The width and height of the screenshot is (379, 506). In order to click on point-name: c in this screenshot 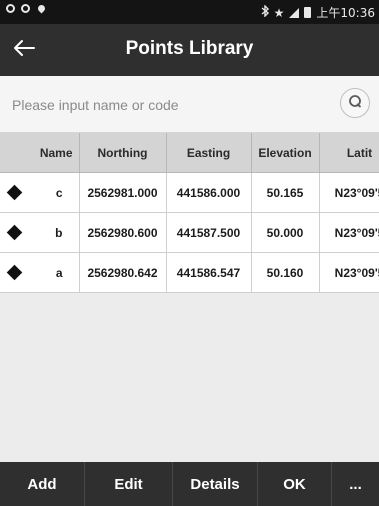, I will do `click(59, 192)`.